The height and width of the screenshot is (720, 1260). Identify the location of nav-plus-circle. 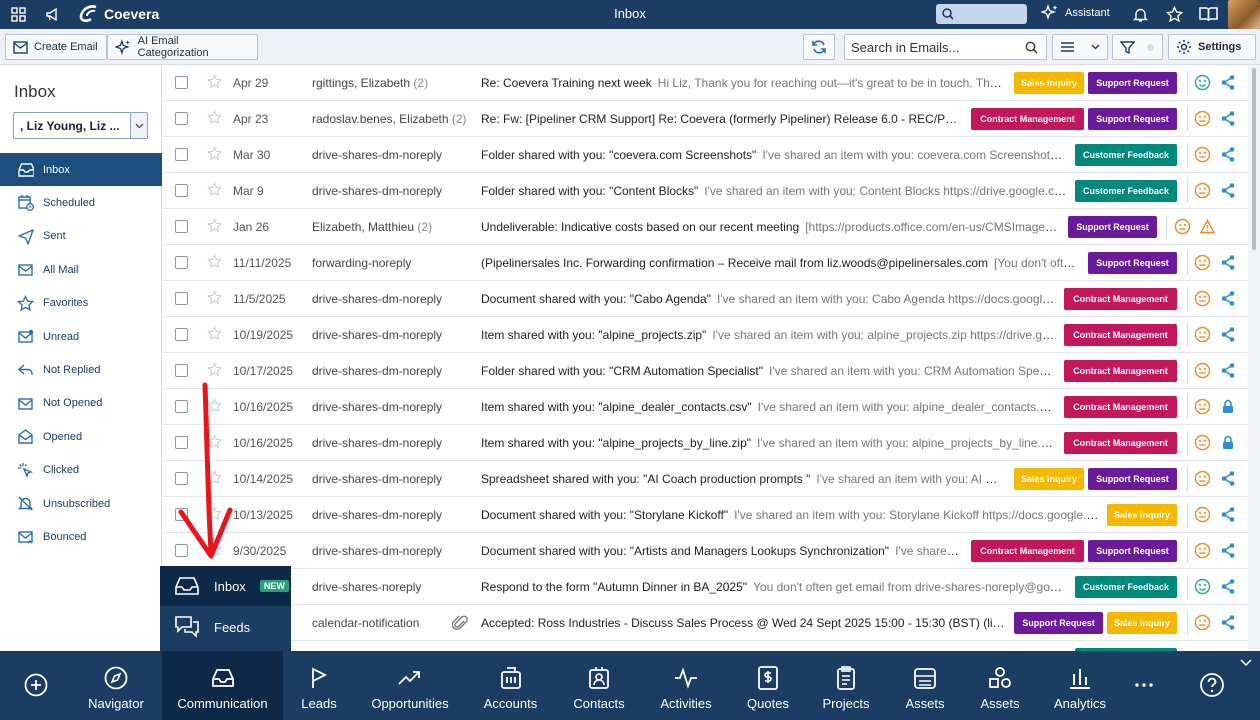
(36, 685).